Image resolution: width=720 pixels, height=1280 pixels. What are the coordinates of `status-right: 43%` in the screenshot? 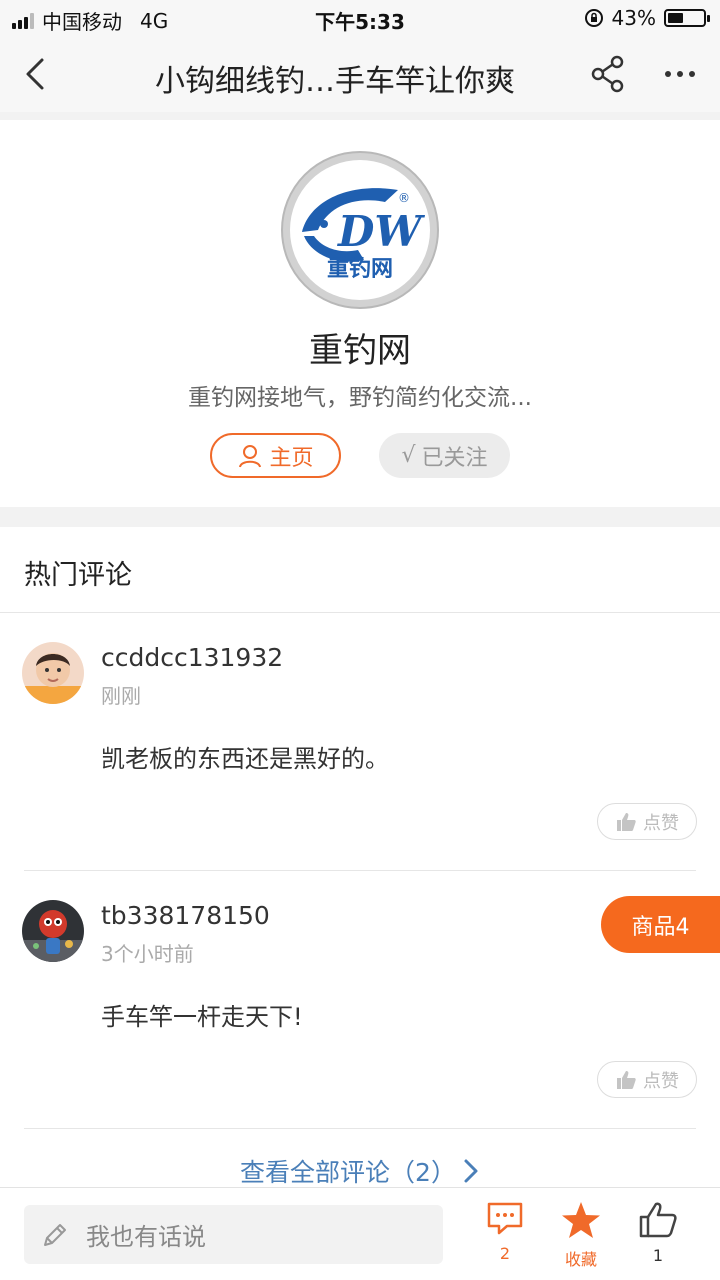 It's located at (647, 18).